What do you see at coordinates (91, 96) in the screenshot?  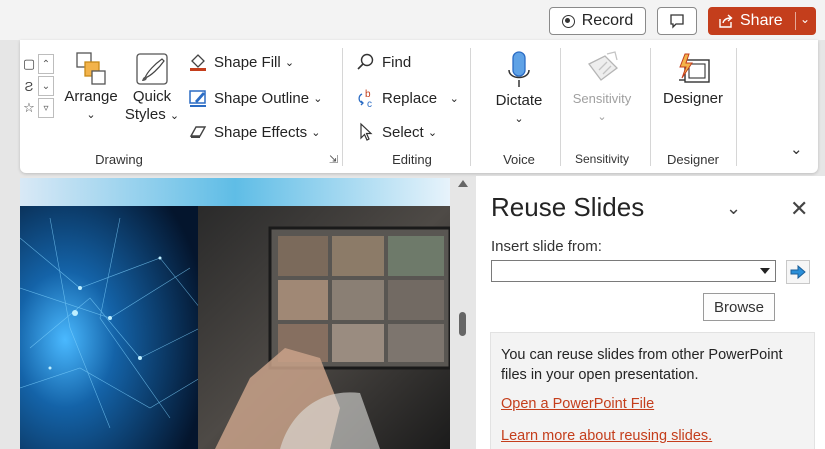 I see `arrange-label: Arrange` at bounding box center [91, 96].